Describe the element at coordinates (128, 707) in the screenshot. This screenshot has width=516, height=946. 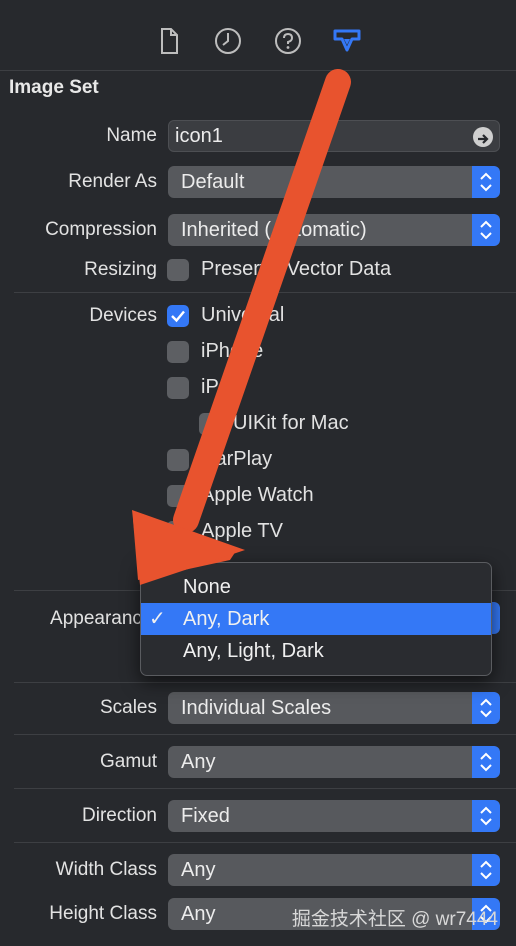
I see `scales-label: Scales` at that location.